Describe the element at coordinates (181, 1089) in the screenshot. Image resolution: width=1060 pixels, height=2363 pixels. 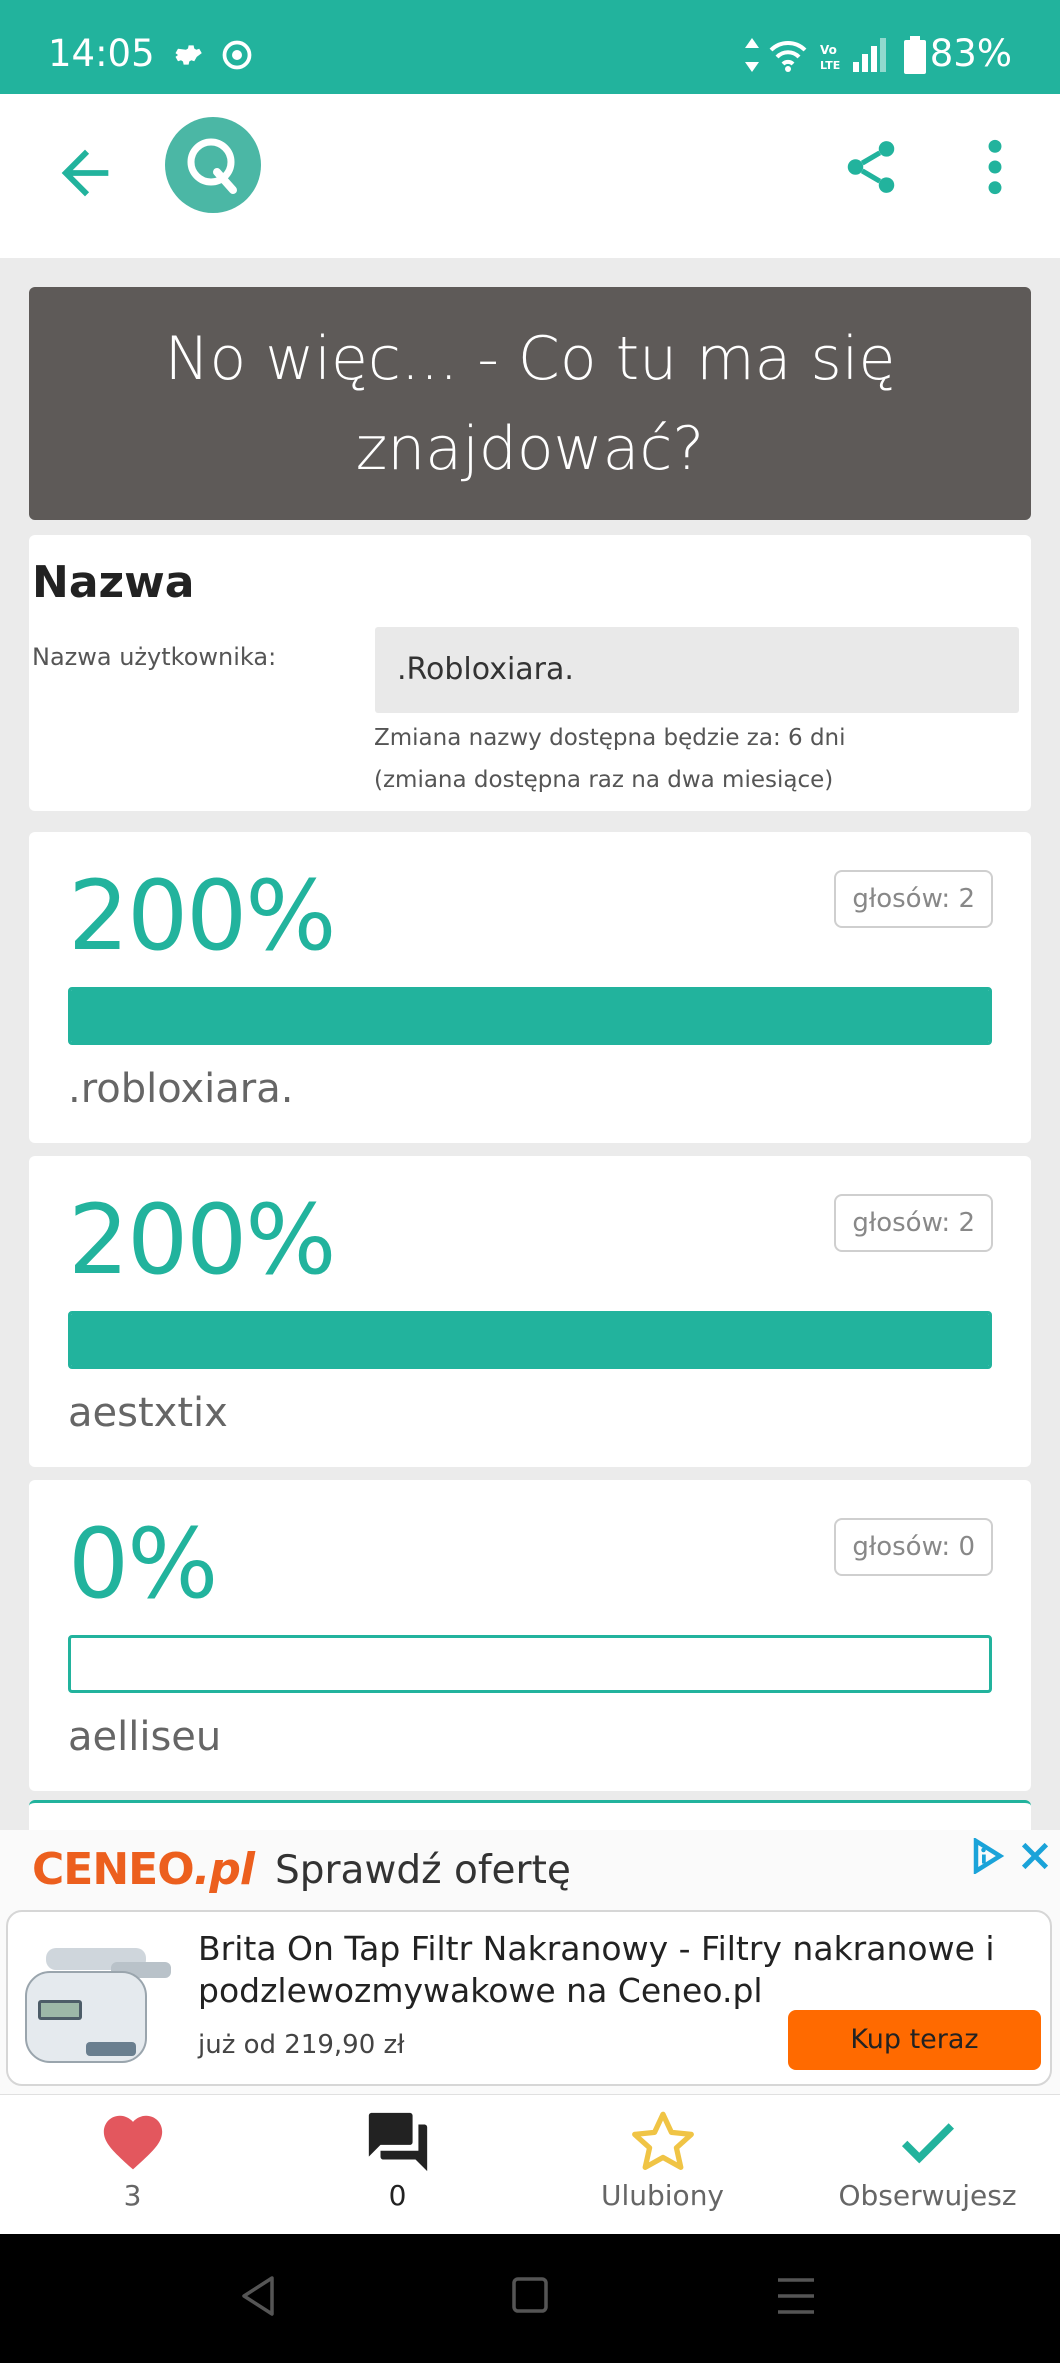
I see `poll-option-label: .robloxiara.` at that location.